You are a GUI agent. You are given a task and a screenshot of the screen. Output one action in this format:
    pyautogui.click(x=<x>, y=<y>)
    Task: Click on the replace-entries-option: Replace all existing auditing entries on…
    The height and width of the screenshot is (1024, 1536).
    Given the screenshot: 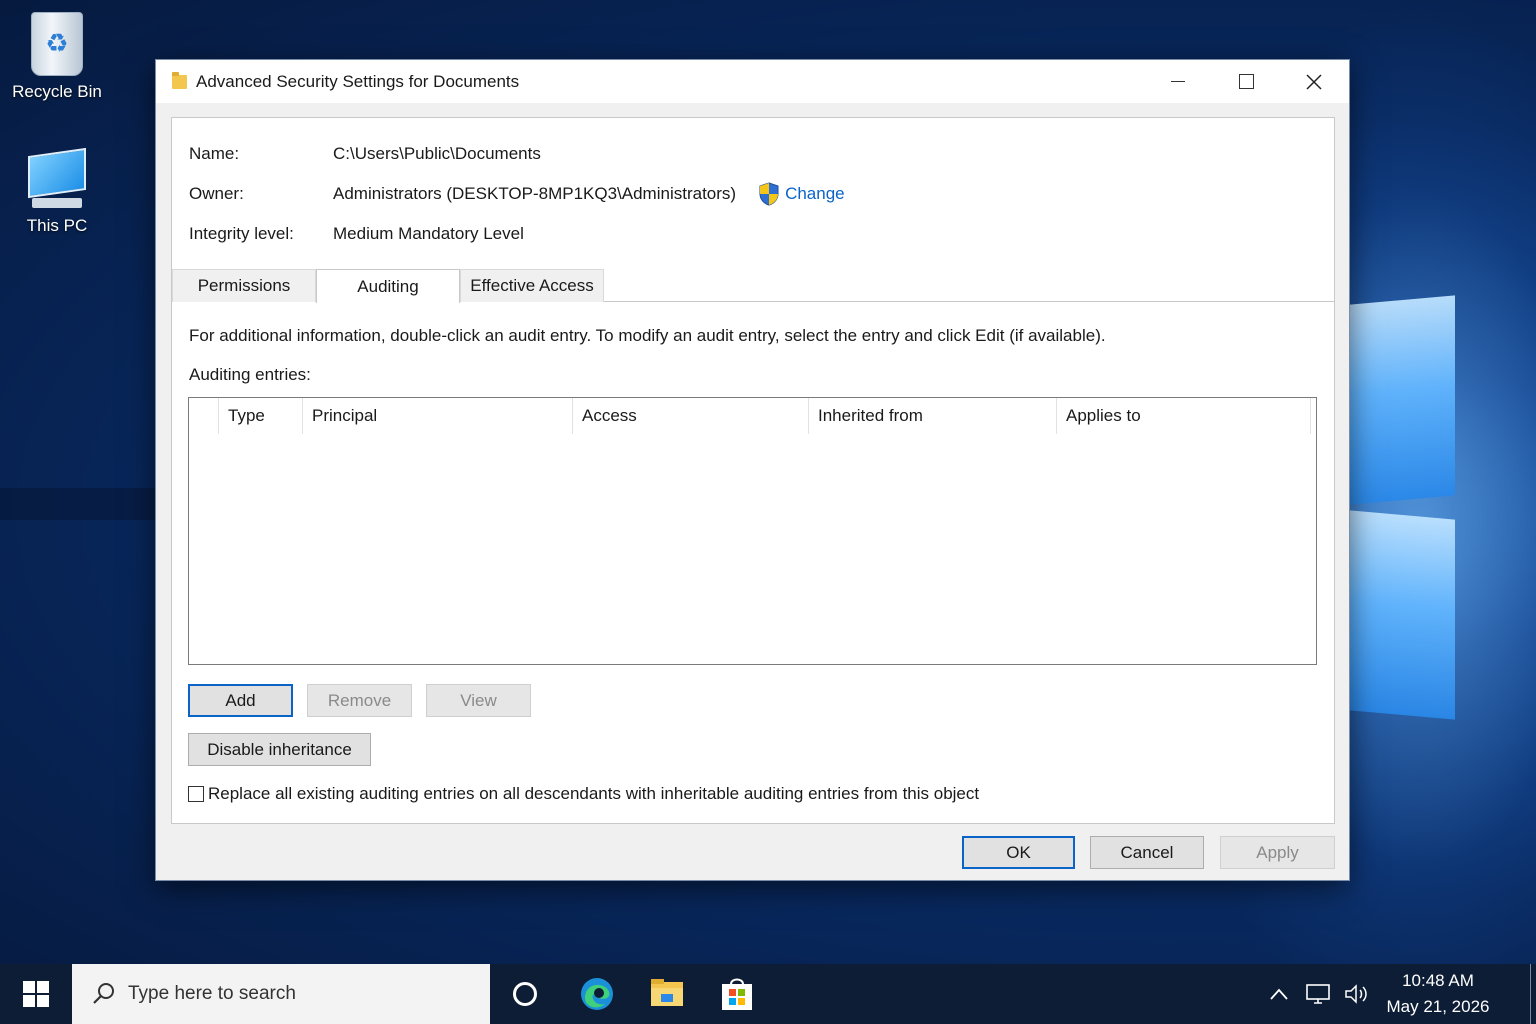 What is the action you would take?
    pyautogui.click(x=583, y=794)
    